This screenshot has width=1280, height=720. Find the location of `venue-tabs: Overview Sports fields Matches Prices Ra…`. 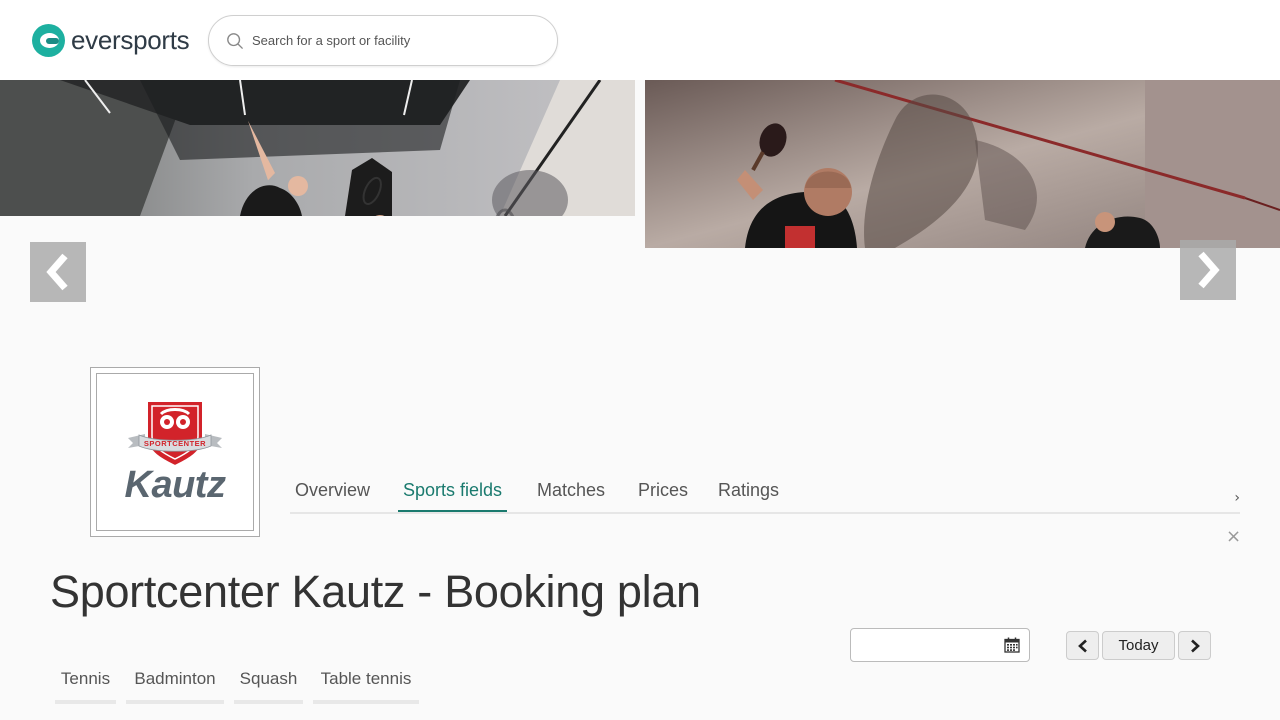

venue-tabs: Overview Sports fields Matches Prices Ra… is located at coordinates (765, 492).